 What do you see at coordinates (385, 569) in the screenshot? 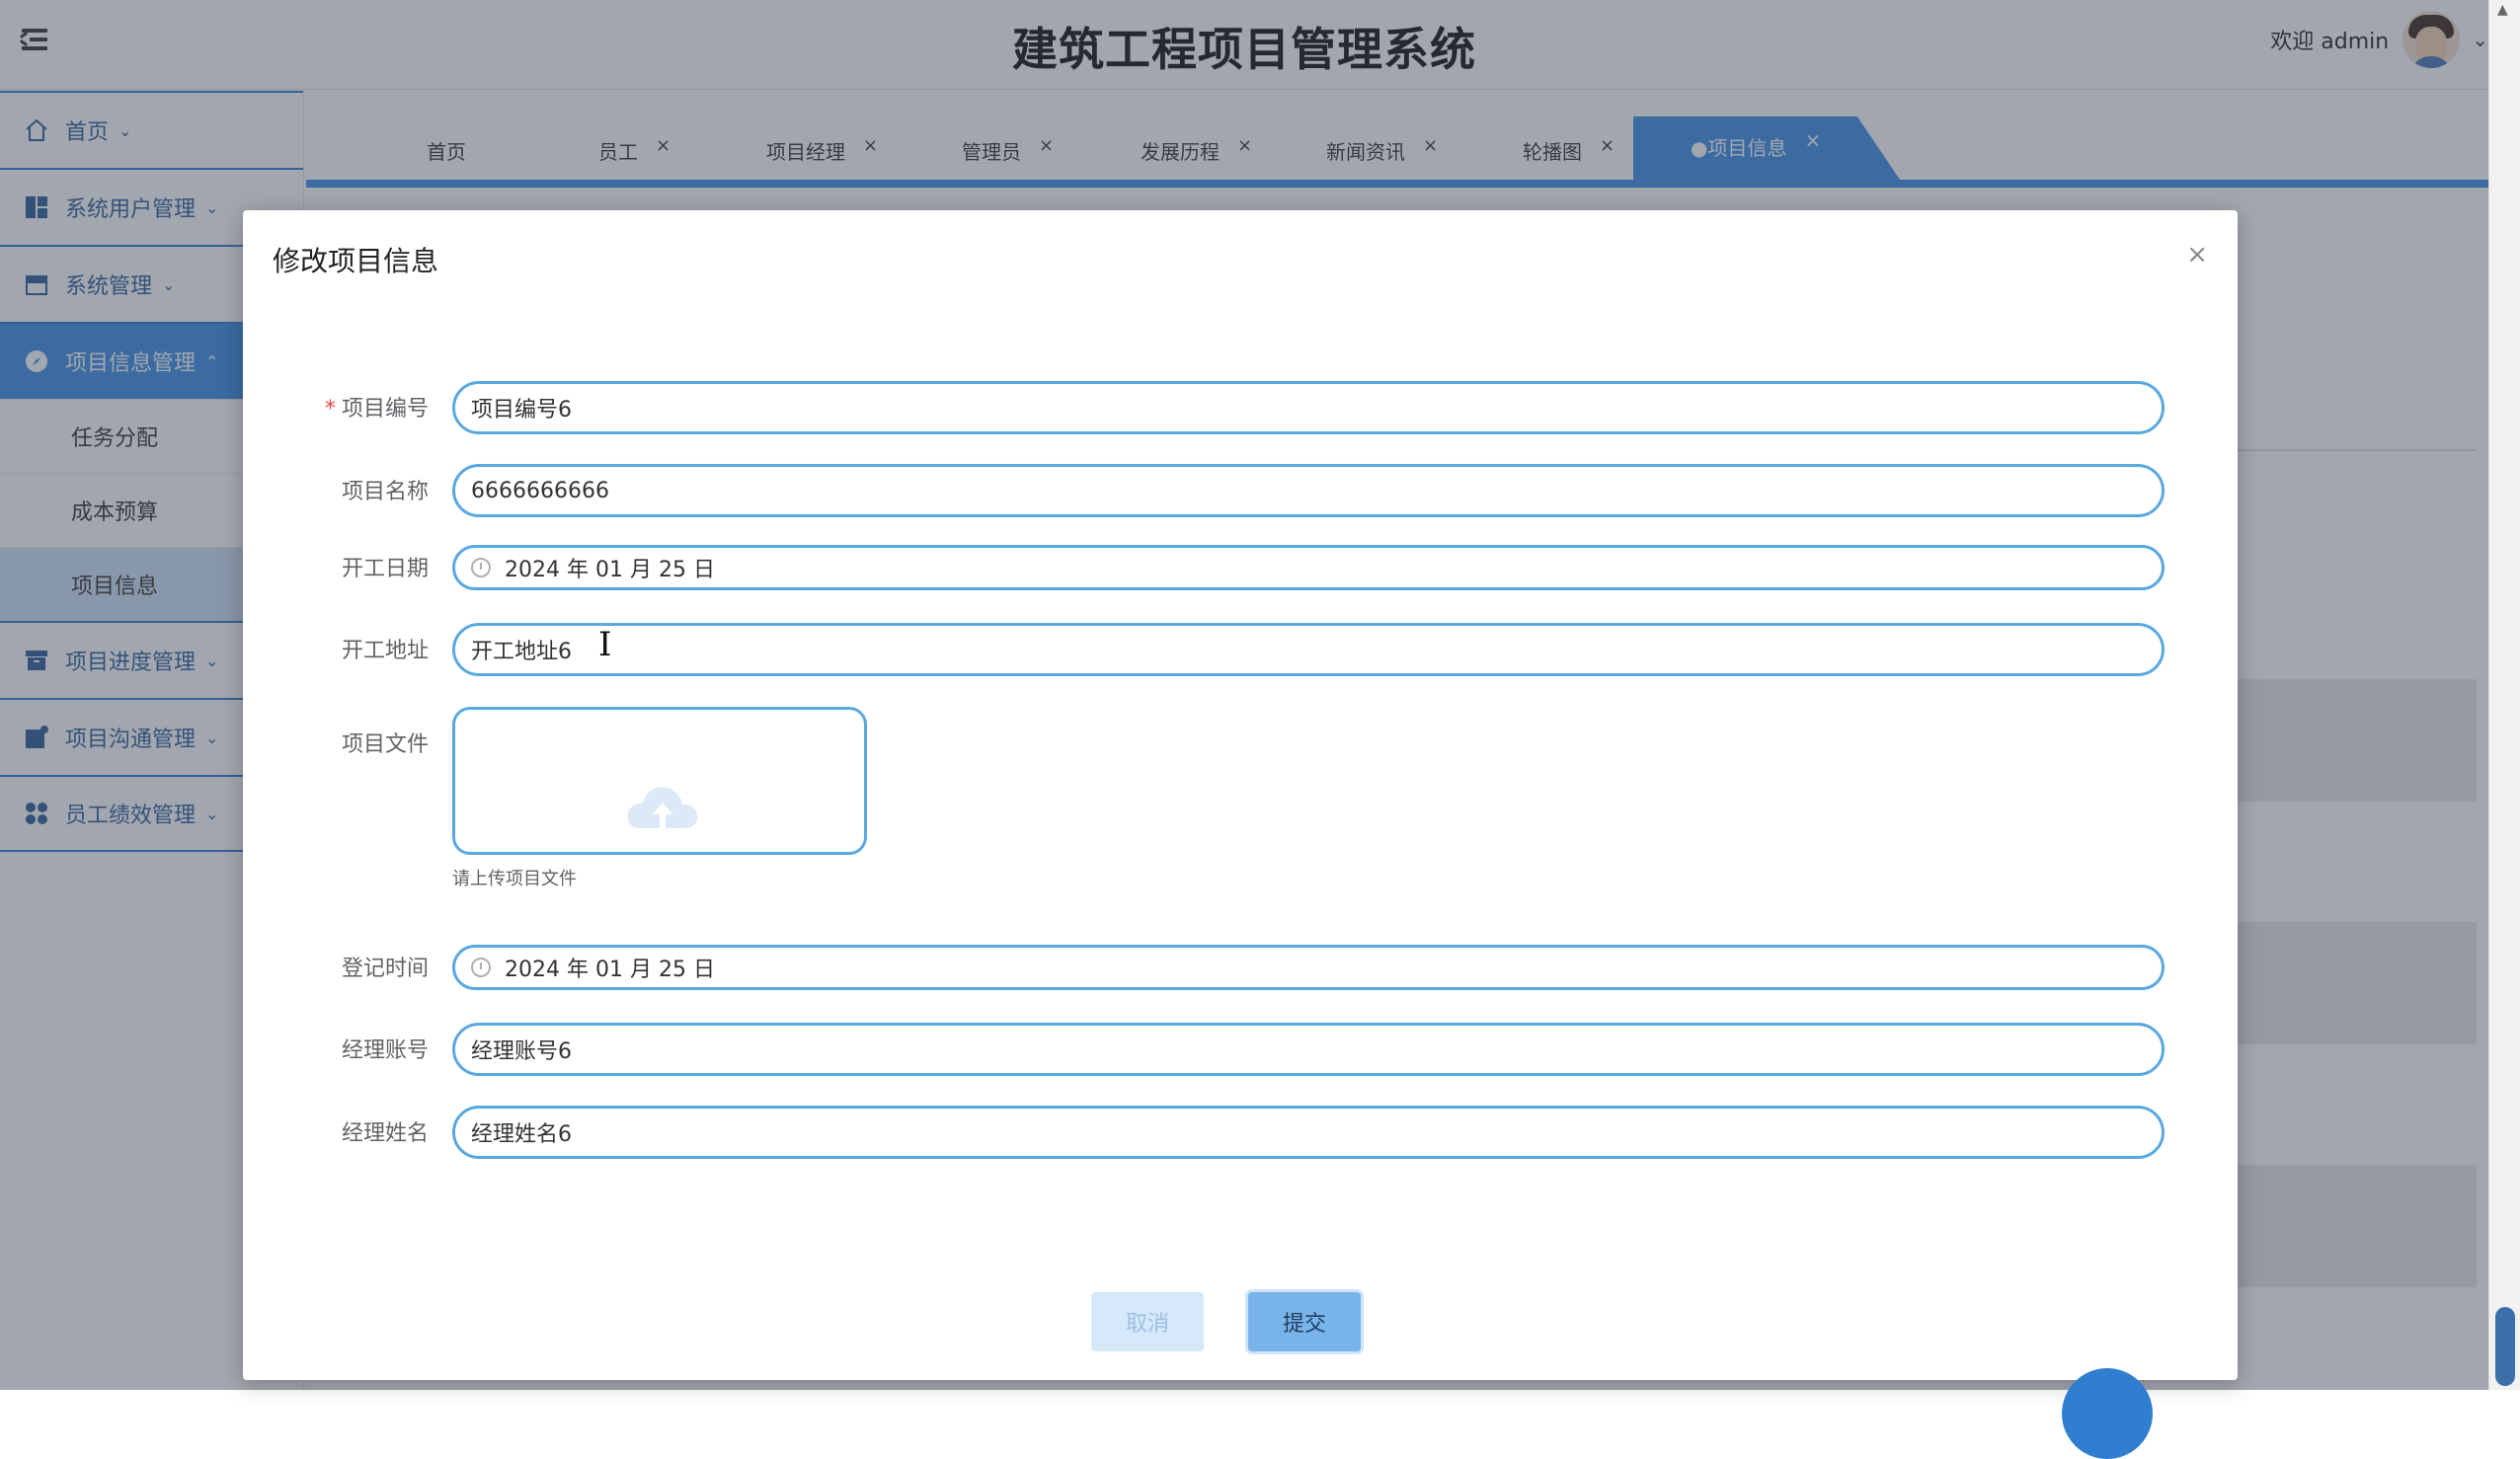
I see `field-label: 开工日期` at bounding box center [385, 569].